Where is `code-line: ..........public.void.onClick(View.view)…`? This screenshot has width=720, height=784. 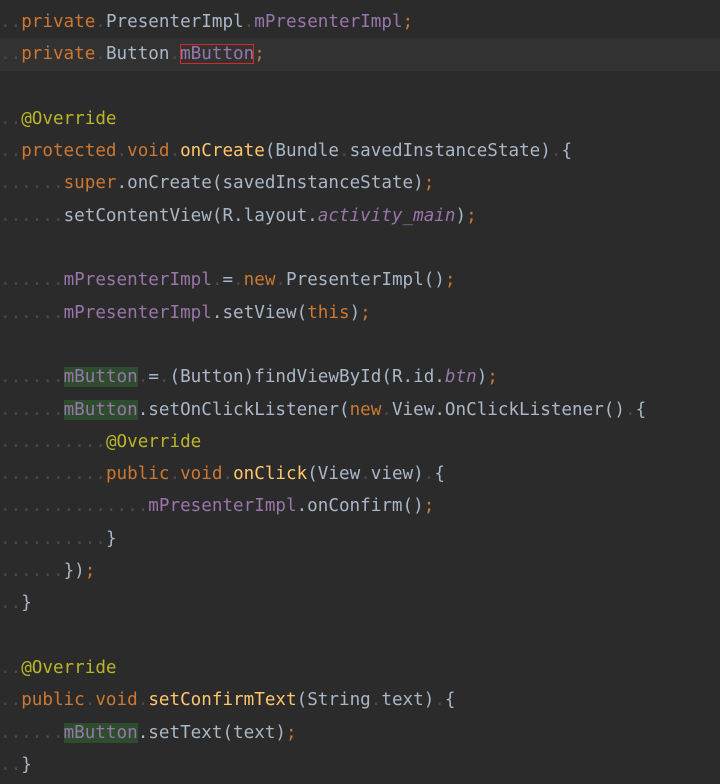 code-line: ..........public.void.onClick(View.view)… is located at coordinates (360, 474).